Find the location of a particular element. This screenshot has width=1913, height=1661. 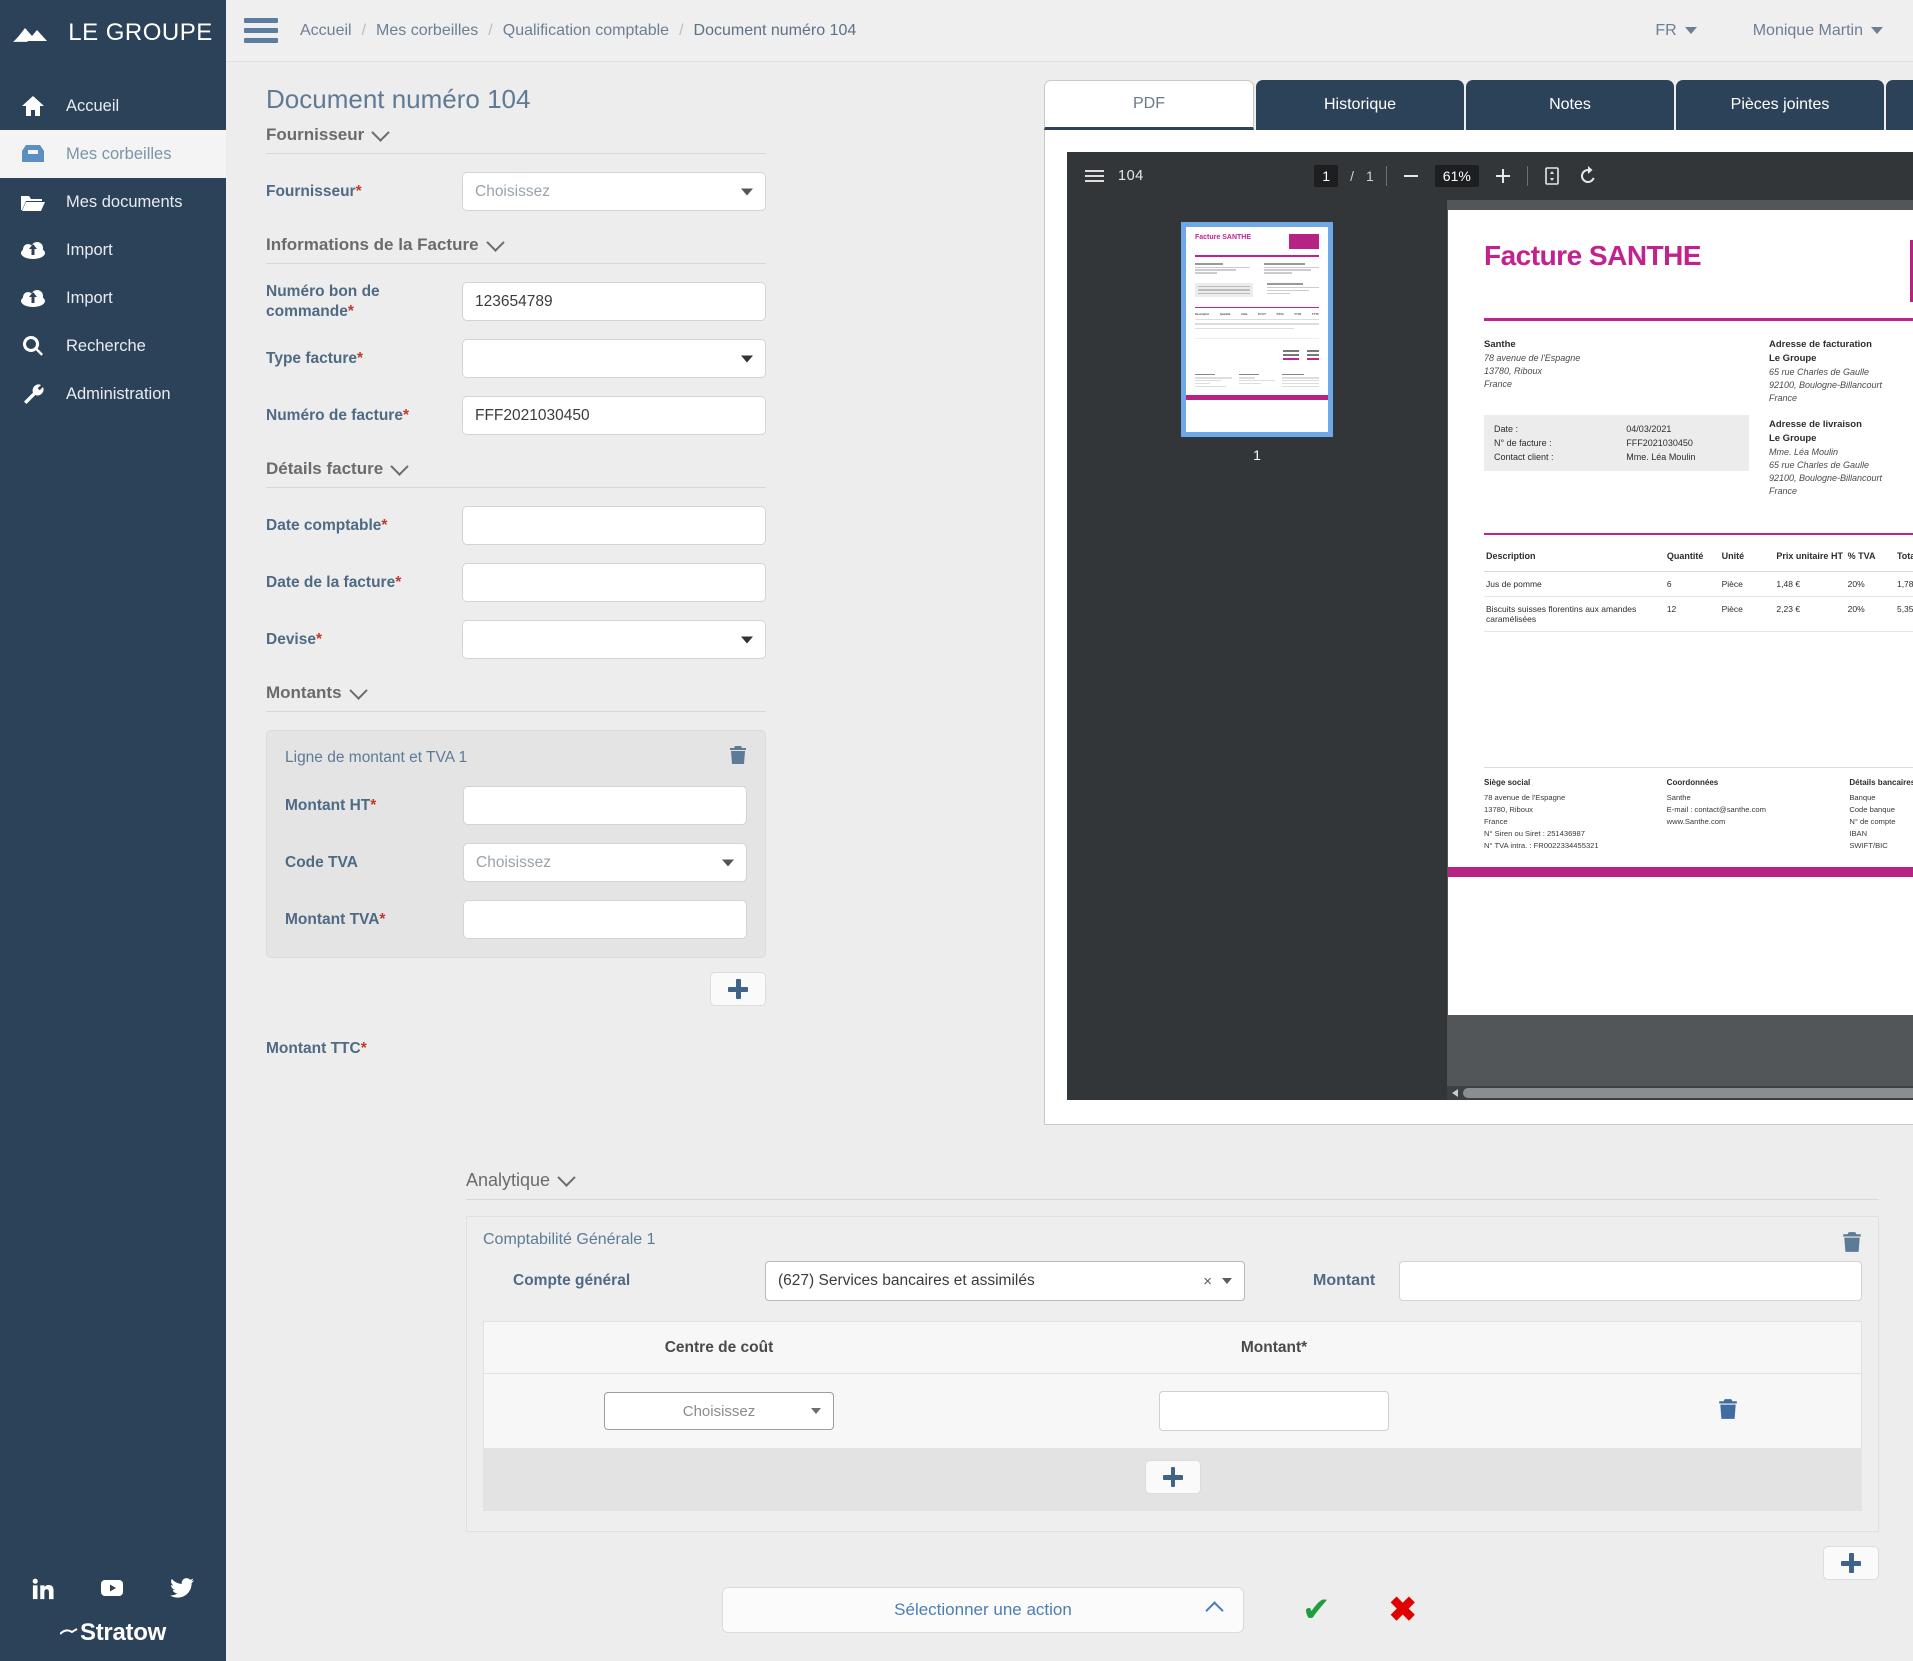

code-tva-select: Choisissez is located at coordinates (605, 862).